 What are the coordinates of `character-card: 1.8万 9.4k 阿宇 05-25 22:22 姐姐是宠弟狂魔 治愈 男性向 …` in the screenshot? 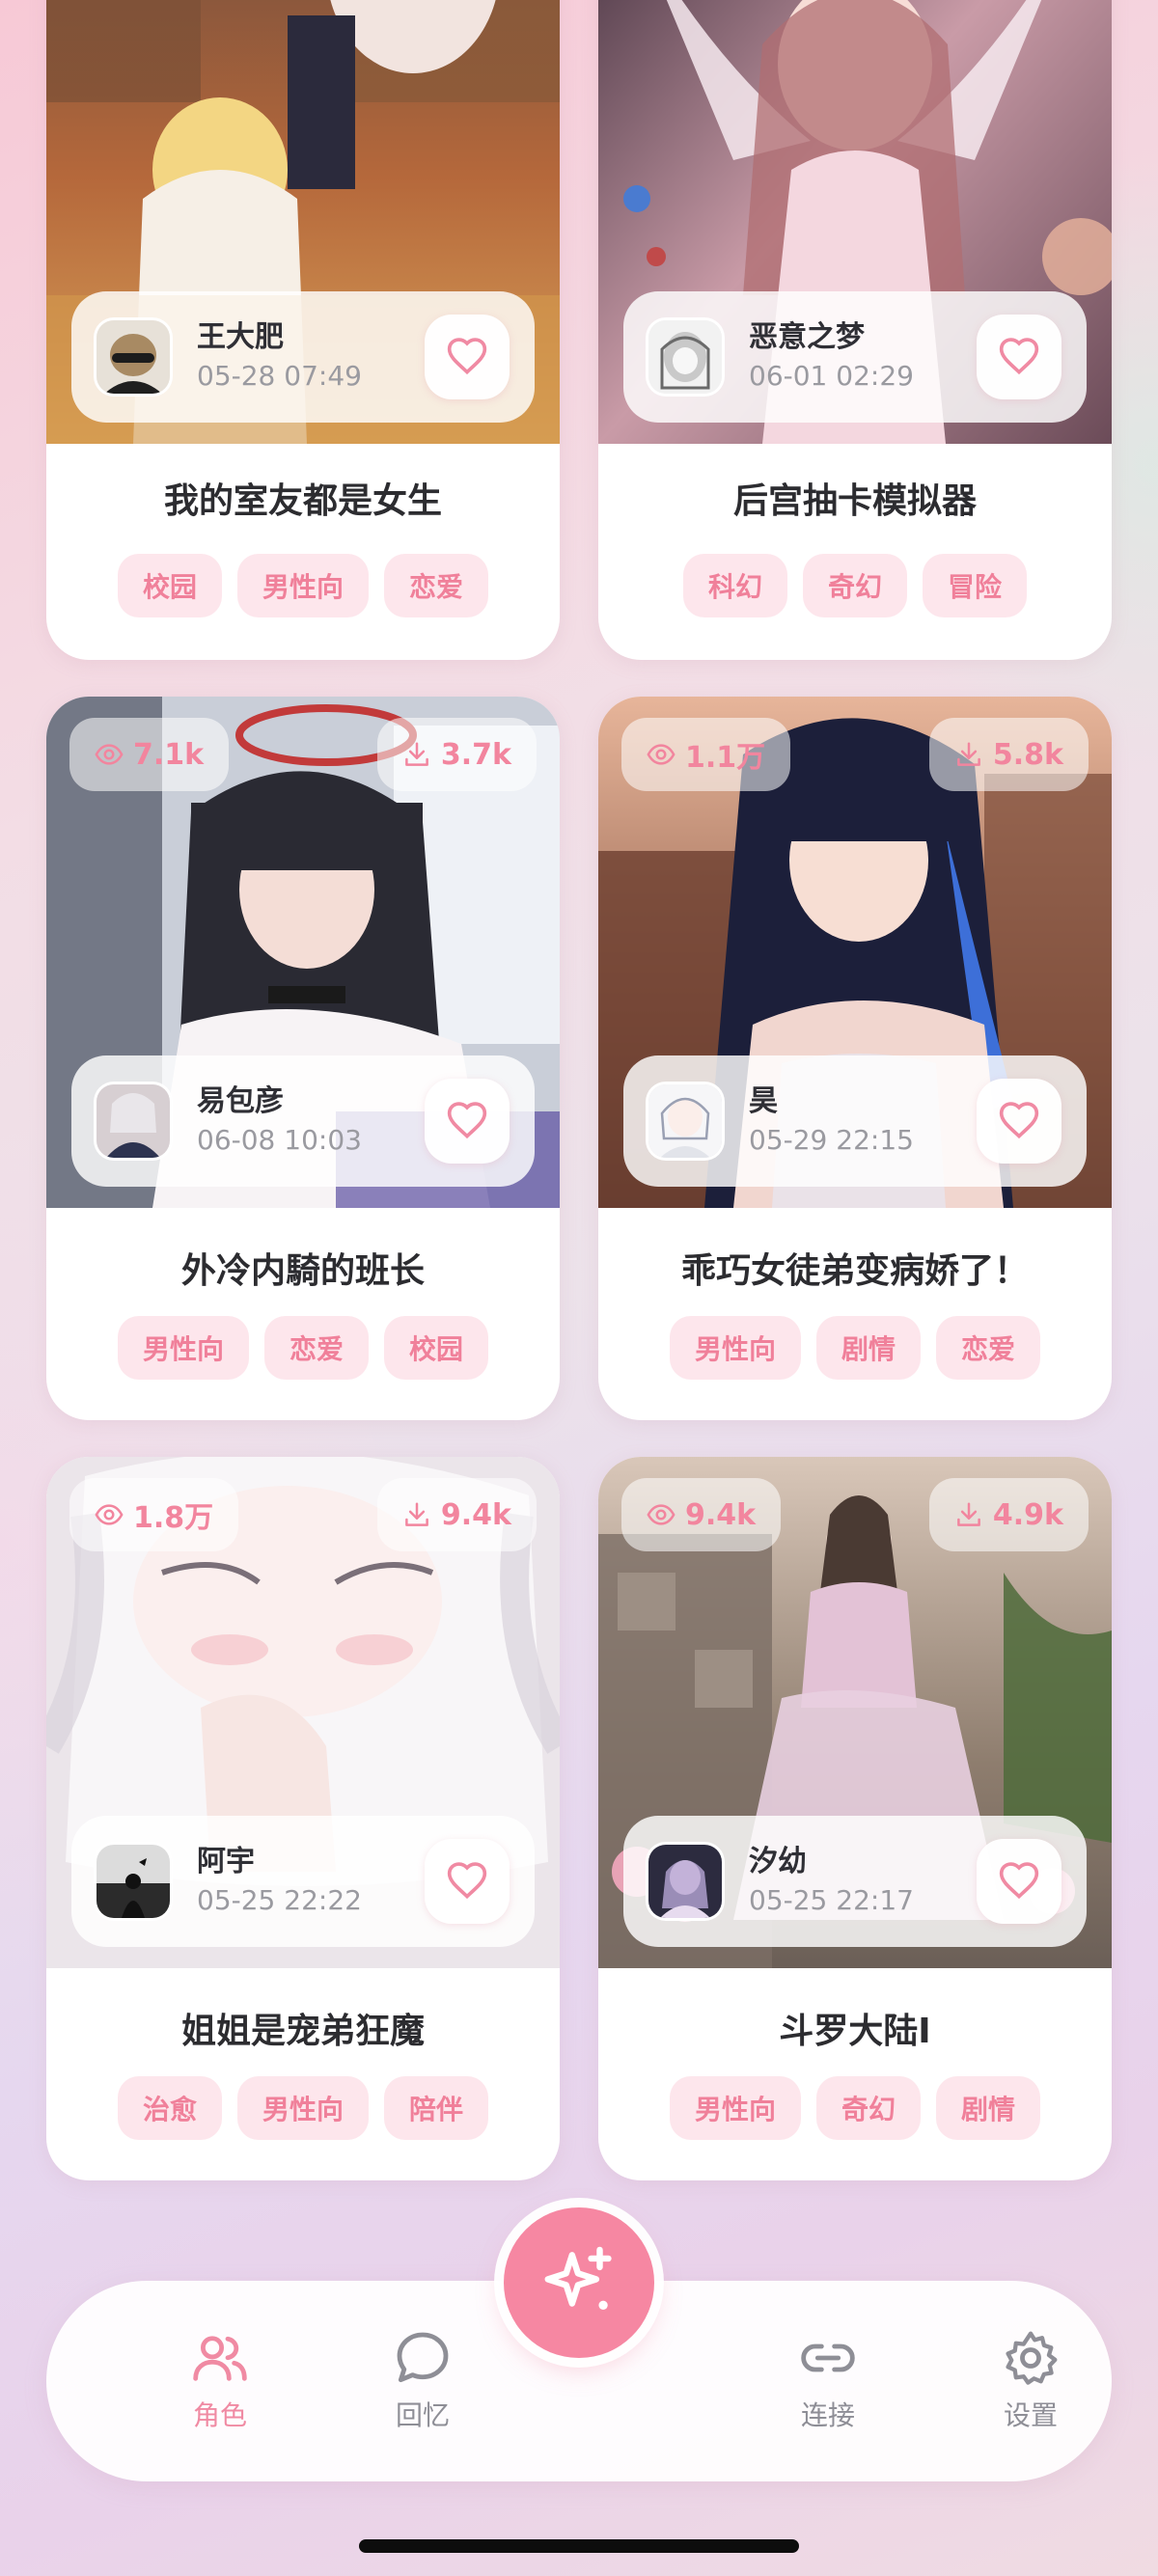 It's located at (303, 1819).